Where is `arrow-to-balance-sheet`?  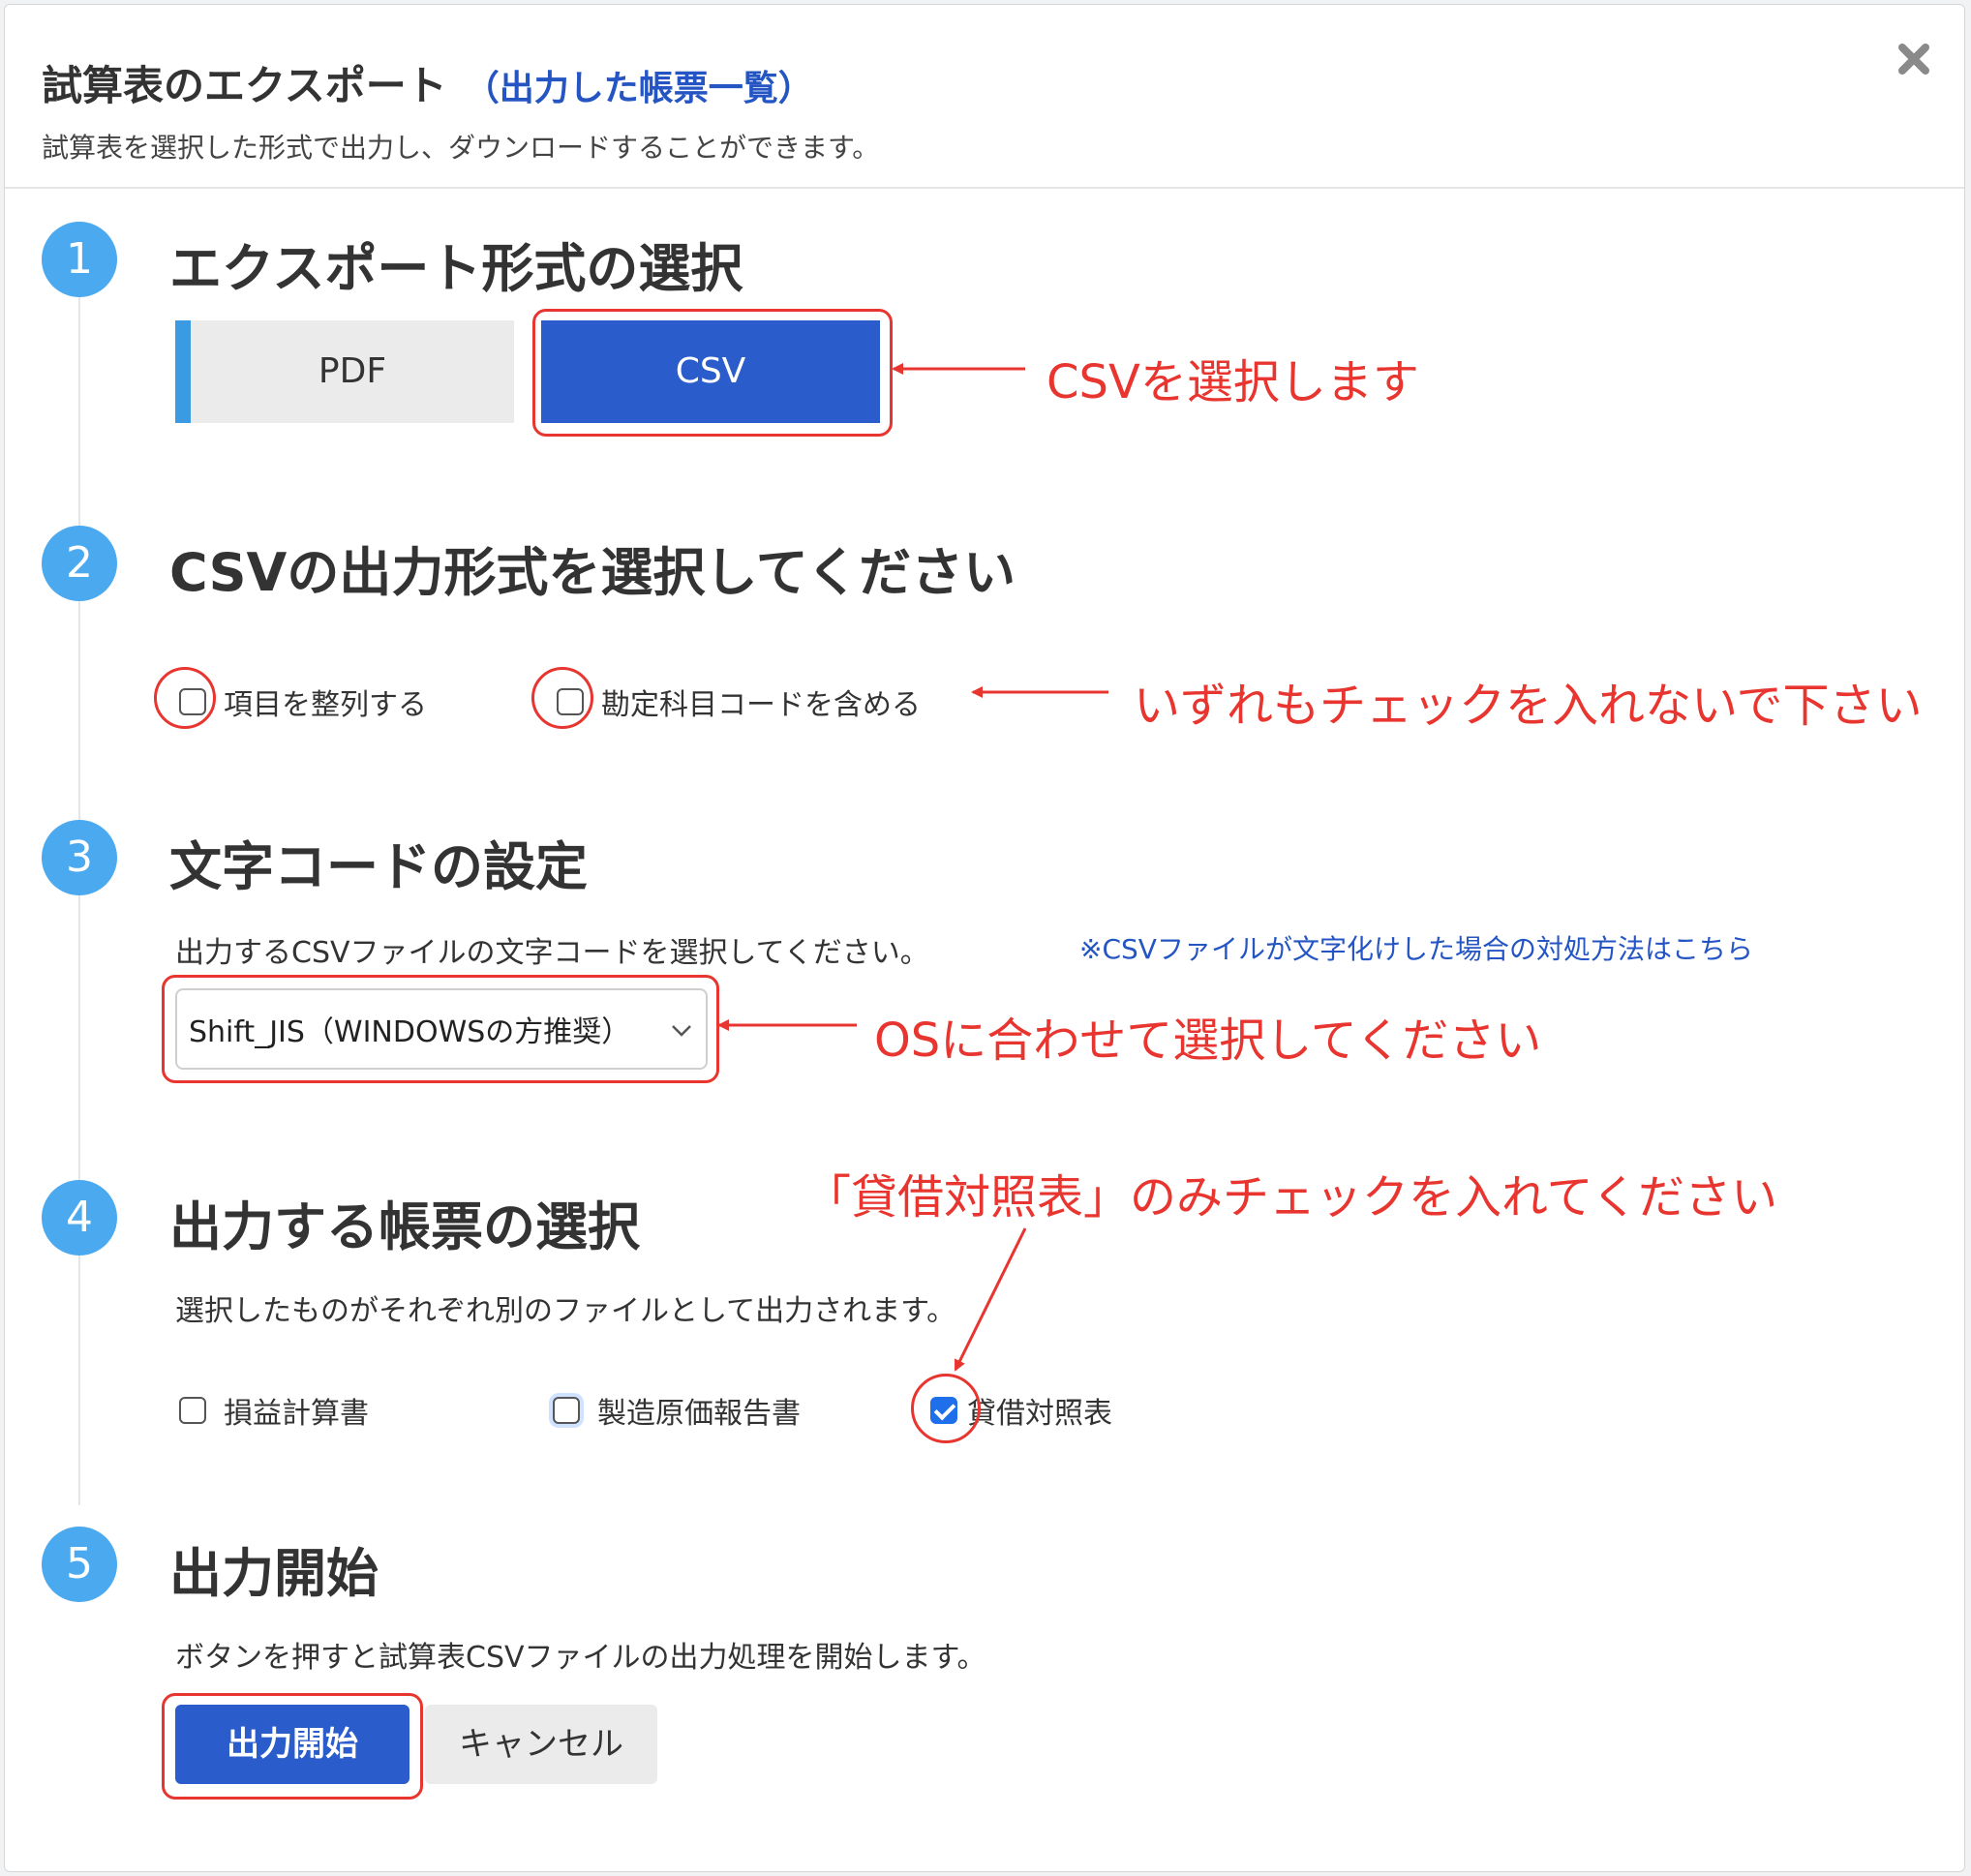
arrow-to-balance-sheet is located at coordinates (990, 1299).